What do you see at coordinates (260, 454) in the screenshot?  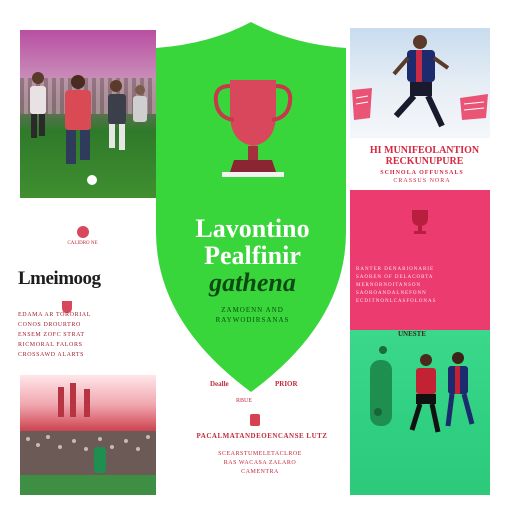 I see `bottom-line-1: SCEARSTUMELETACLROE` at bounding box center [260, 454].